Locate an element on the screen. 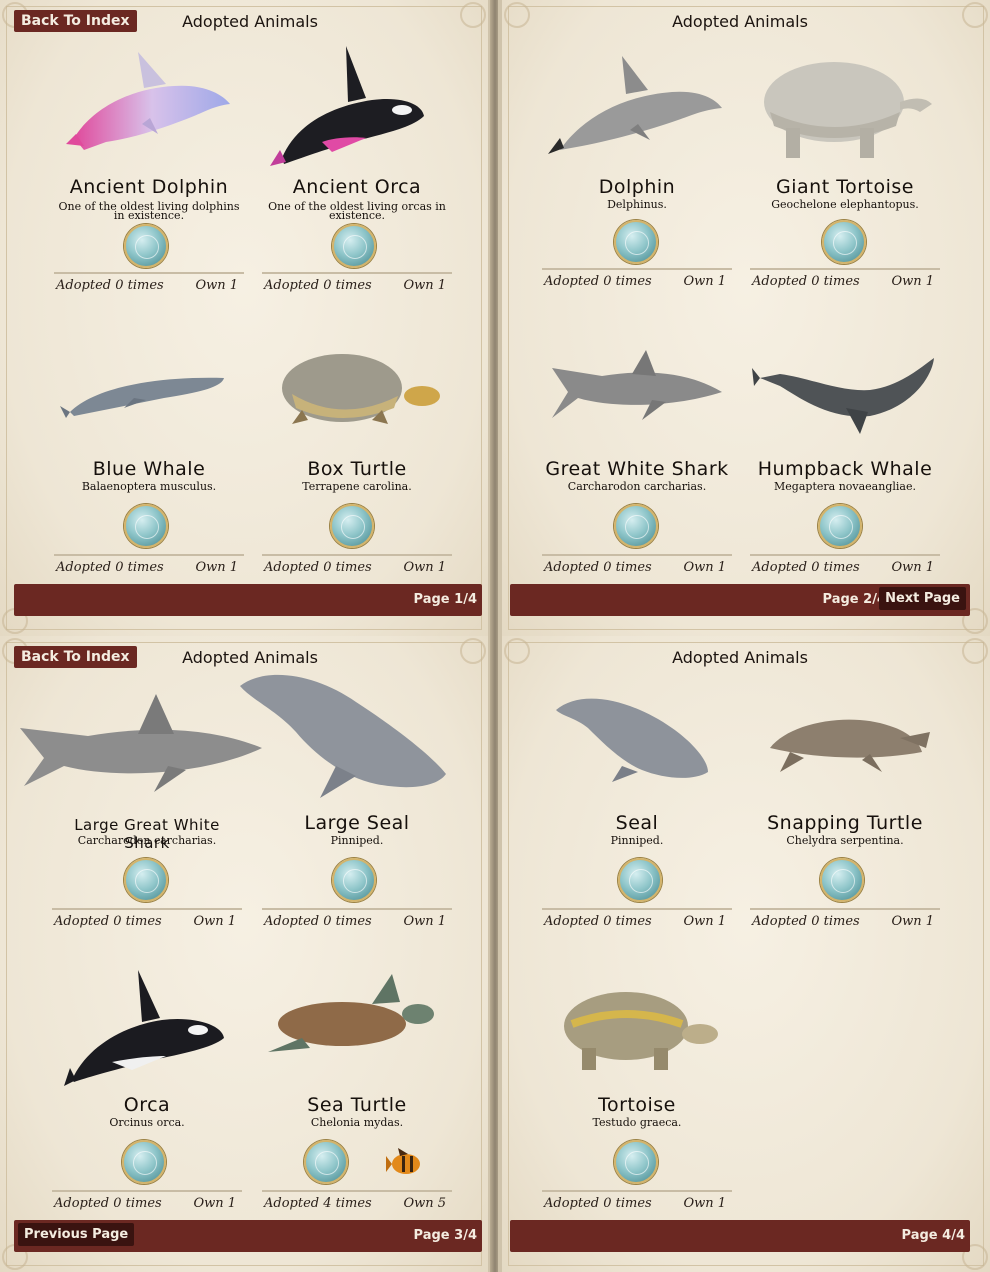  next-page-button: Next Page is located at coordinates (922, 598).